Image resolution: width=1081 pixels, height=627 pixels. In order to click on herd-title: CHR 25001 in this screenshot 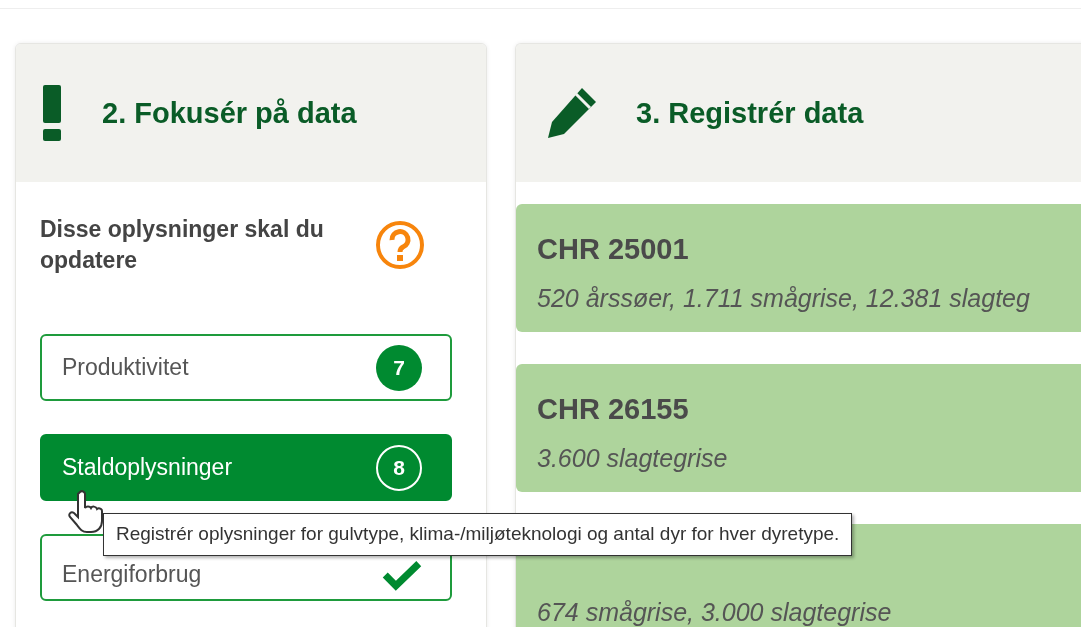, I will do `click(613, 249)`.